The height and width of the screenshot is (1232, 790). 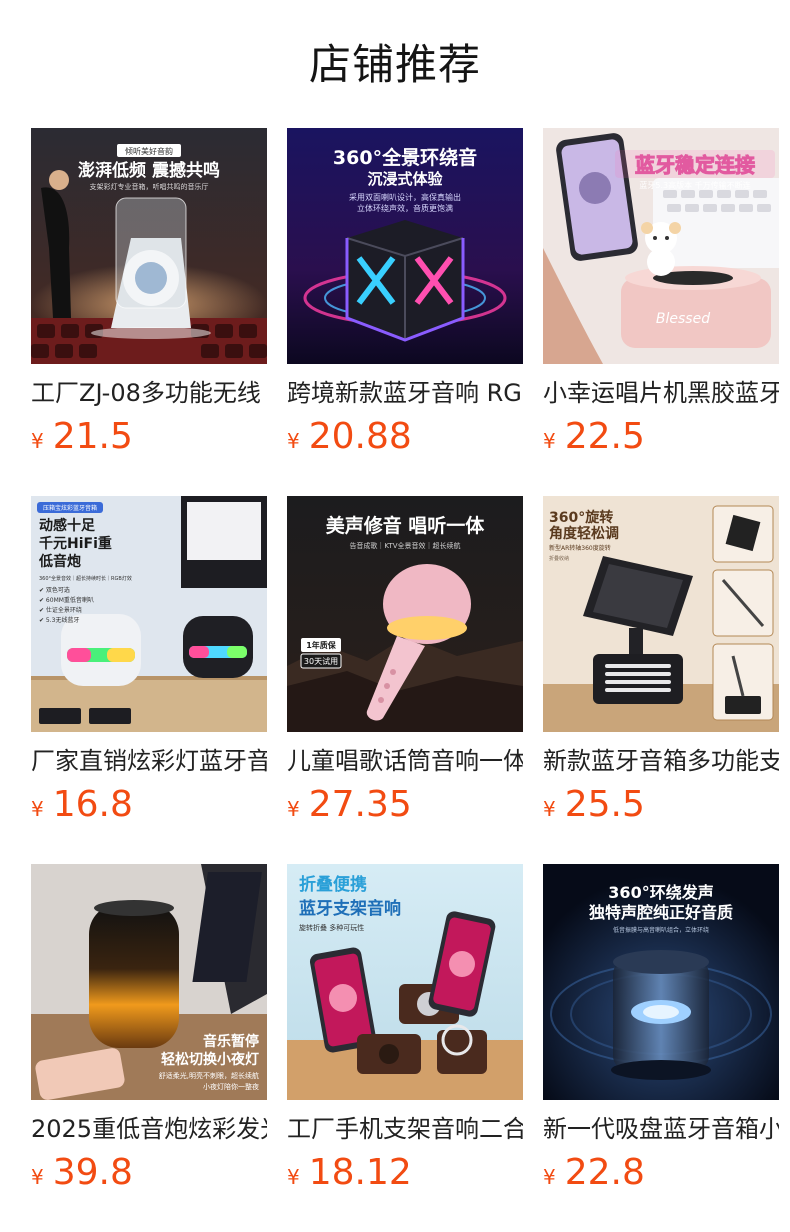 I want to click on svg-text: 澎湃低频 震撼共鸣, so click(x=149, y=170).